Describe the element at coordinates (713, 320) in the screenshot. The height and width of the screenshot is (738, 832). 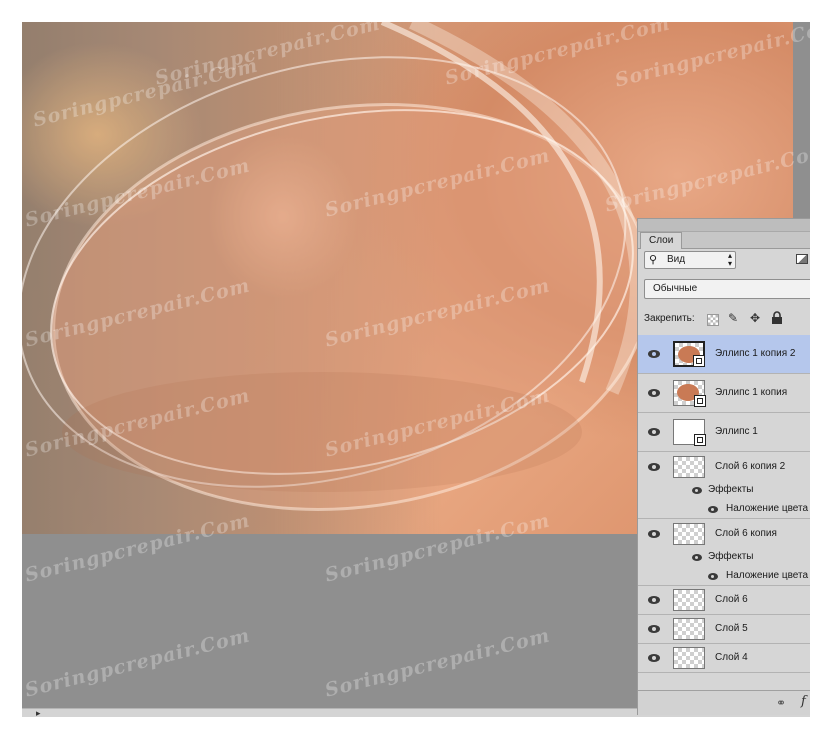
I see `lock-transparency-icon` at that location.